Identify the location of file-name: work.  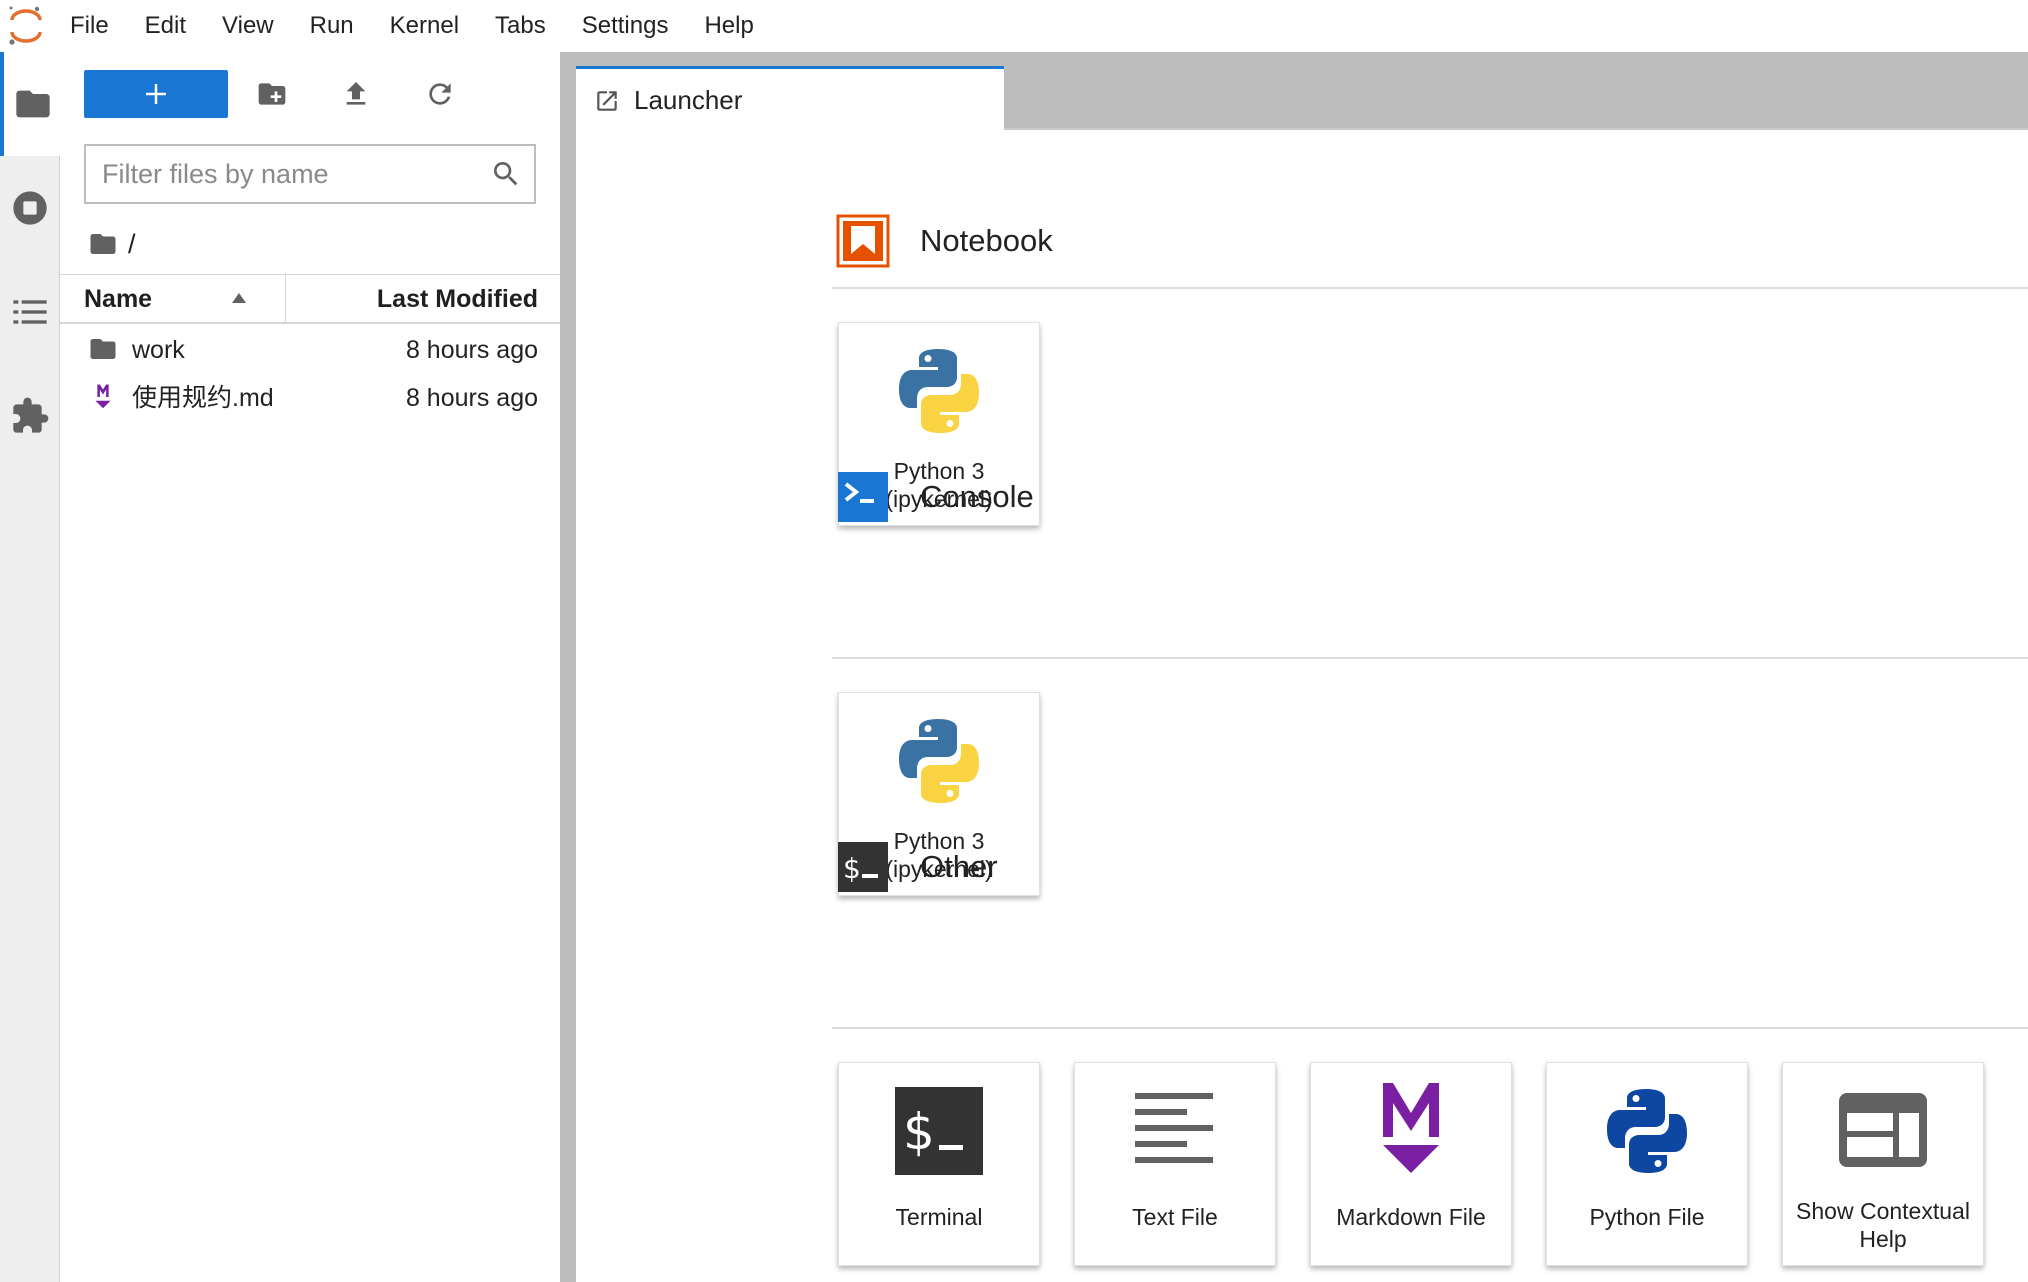
(158, 350).